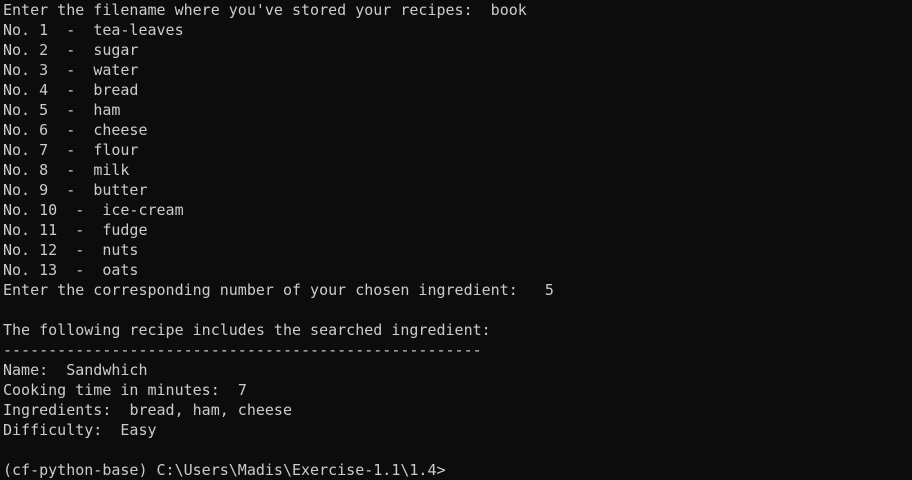 The height and width of the screenshot is (480, 912). Describe the element at coordinates (116, 150) in the screenshot. I see `ingredient-name: flour` at that location.